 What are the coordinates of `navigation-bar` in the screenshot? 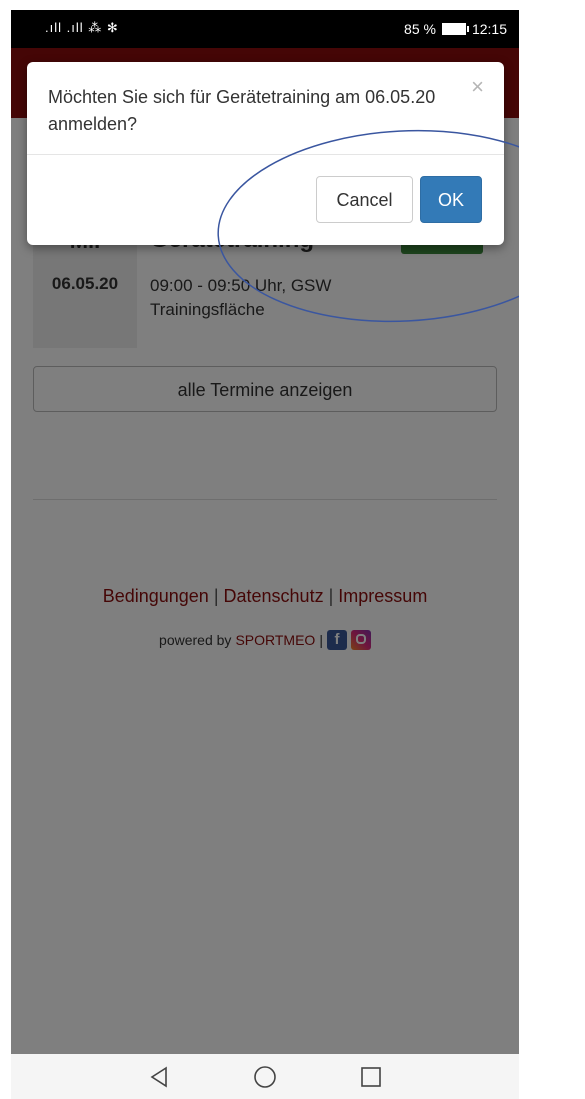 It's located at (265, 1076).